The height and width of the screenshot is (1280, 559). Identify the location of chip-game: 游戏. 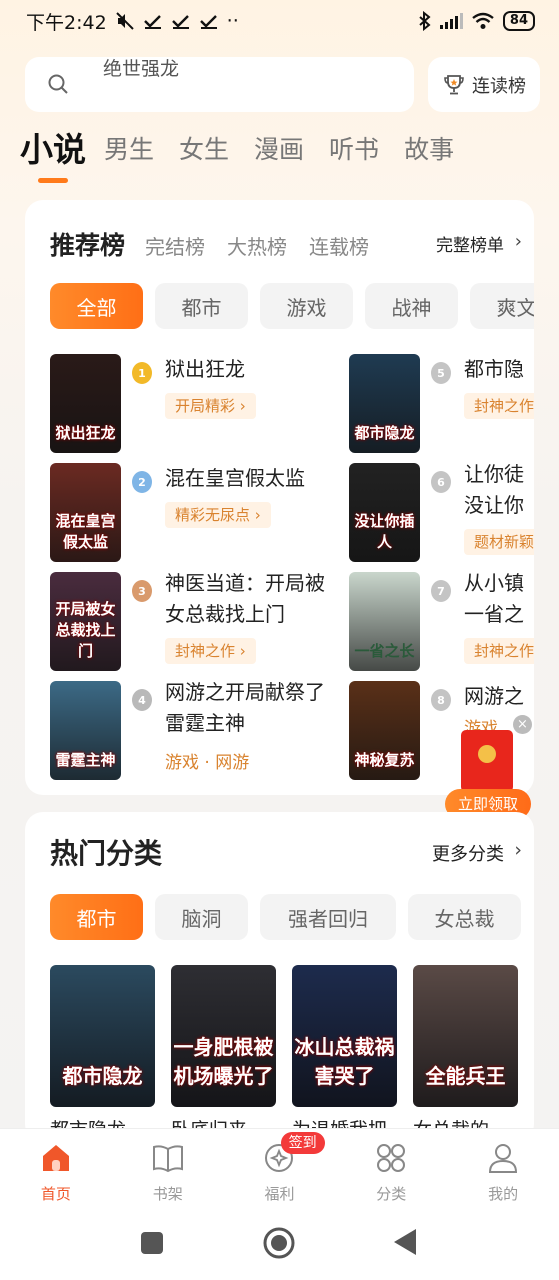
(306, 306).